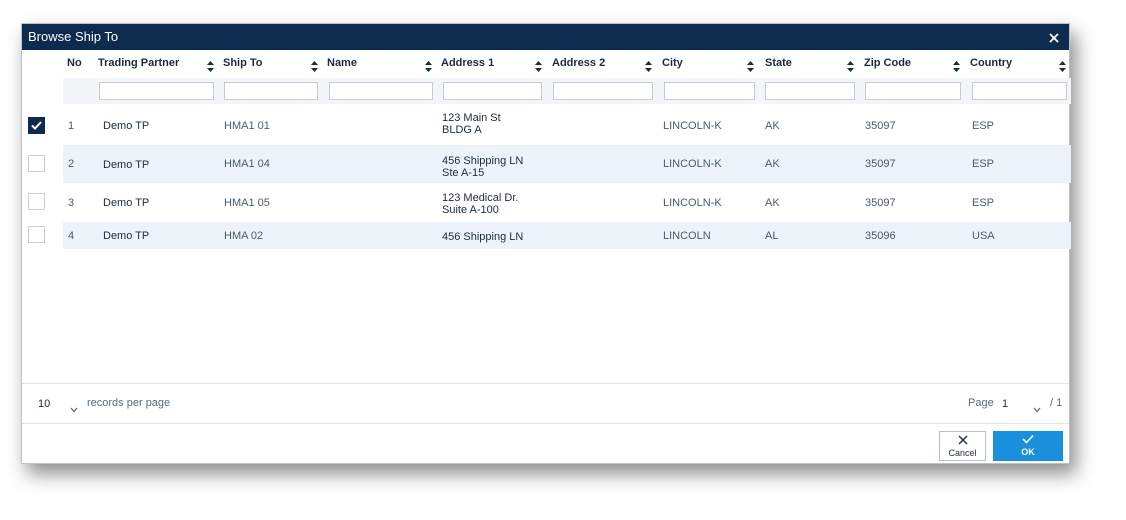 Image resolution: width=1126 pixels, height=520 pixels. Describe the element at coordinates (74, 63) in the screenshot. I see `column-header-no: No` at that location.